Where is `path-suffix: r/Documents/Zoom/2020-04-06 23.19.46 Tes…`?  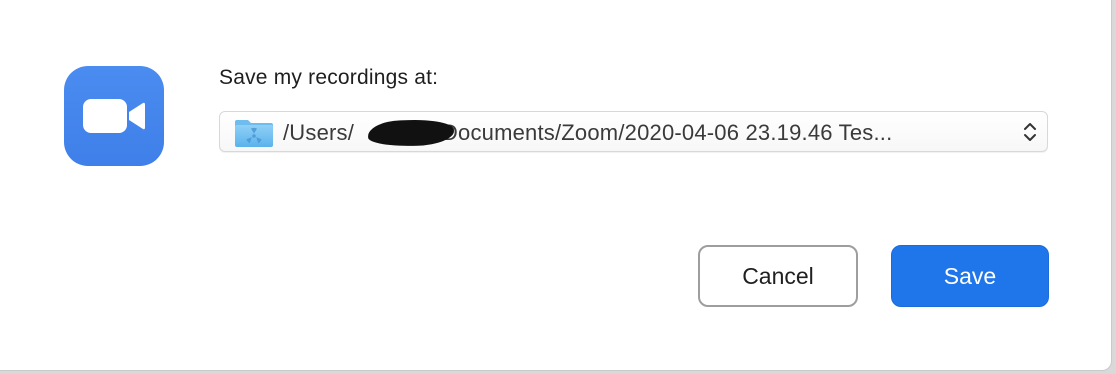 path-suffix: r/Documents/Zoom/2020-04-06 23.19.46 Tes… is located at coordinates (660, 132).